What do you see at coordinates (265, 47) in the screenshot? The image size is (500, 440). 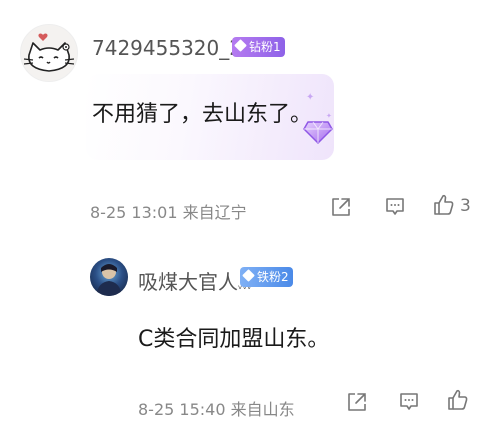 I see `fan-badge-label: 钻粉1` at bounding box center [265, 47].